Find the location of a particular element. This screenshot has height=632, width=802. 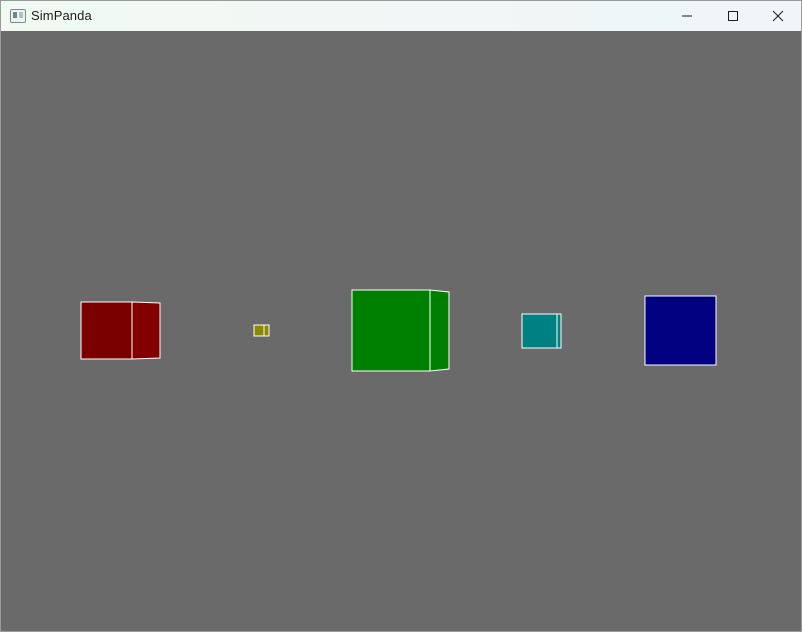

maximize-icon is located at coordinates (733, 16).